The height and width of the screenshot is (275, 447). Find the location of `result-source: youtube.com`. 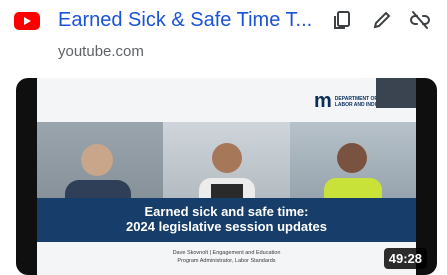

result-source: youtube.com is located at coordinates (101, 51).